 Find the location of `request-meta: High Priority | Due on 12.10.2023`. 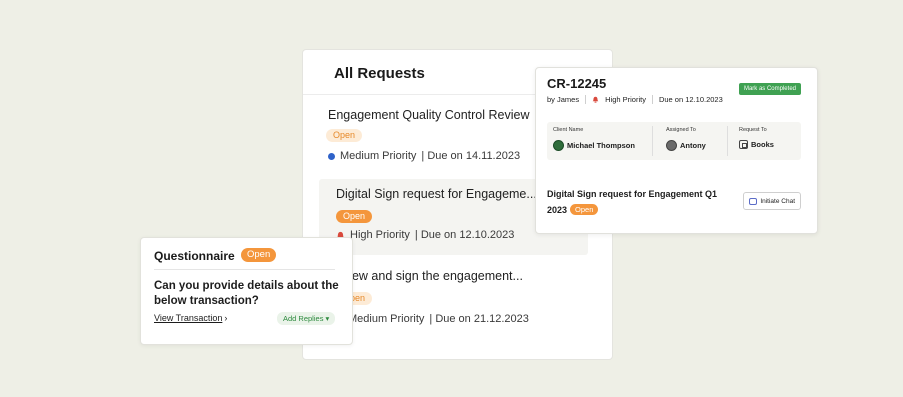

request-meta: High Priority | Due on 12.10.2023 is located at coordinates (425, 235).